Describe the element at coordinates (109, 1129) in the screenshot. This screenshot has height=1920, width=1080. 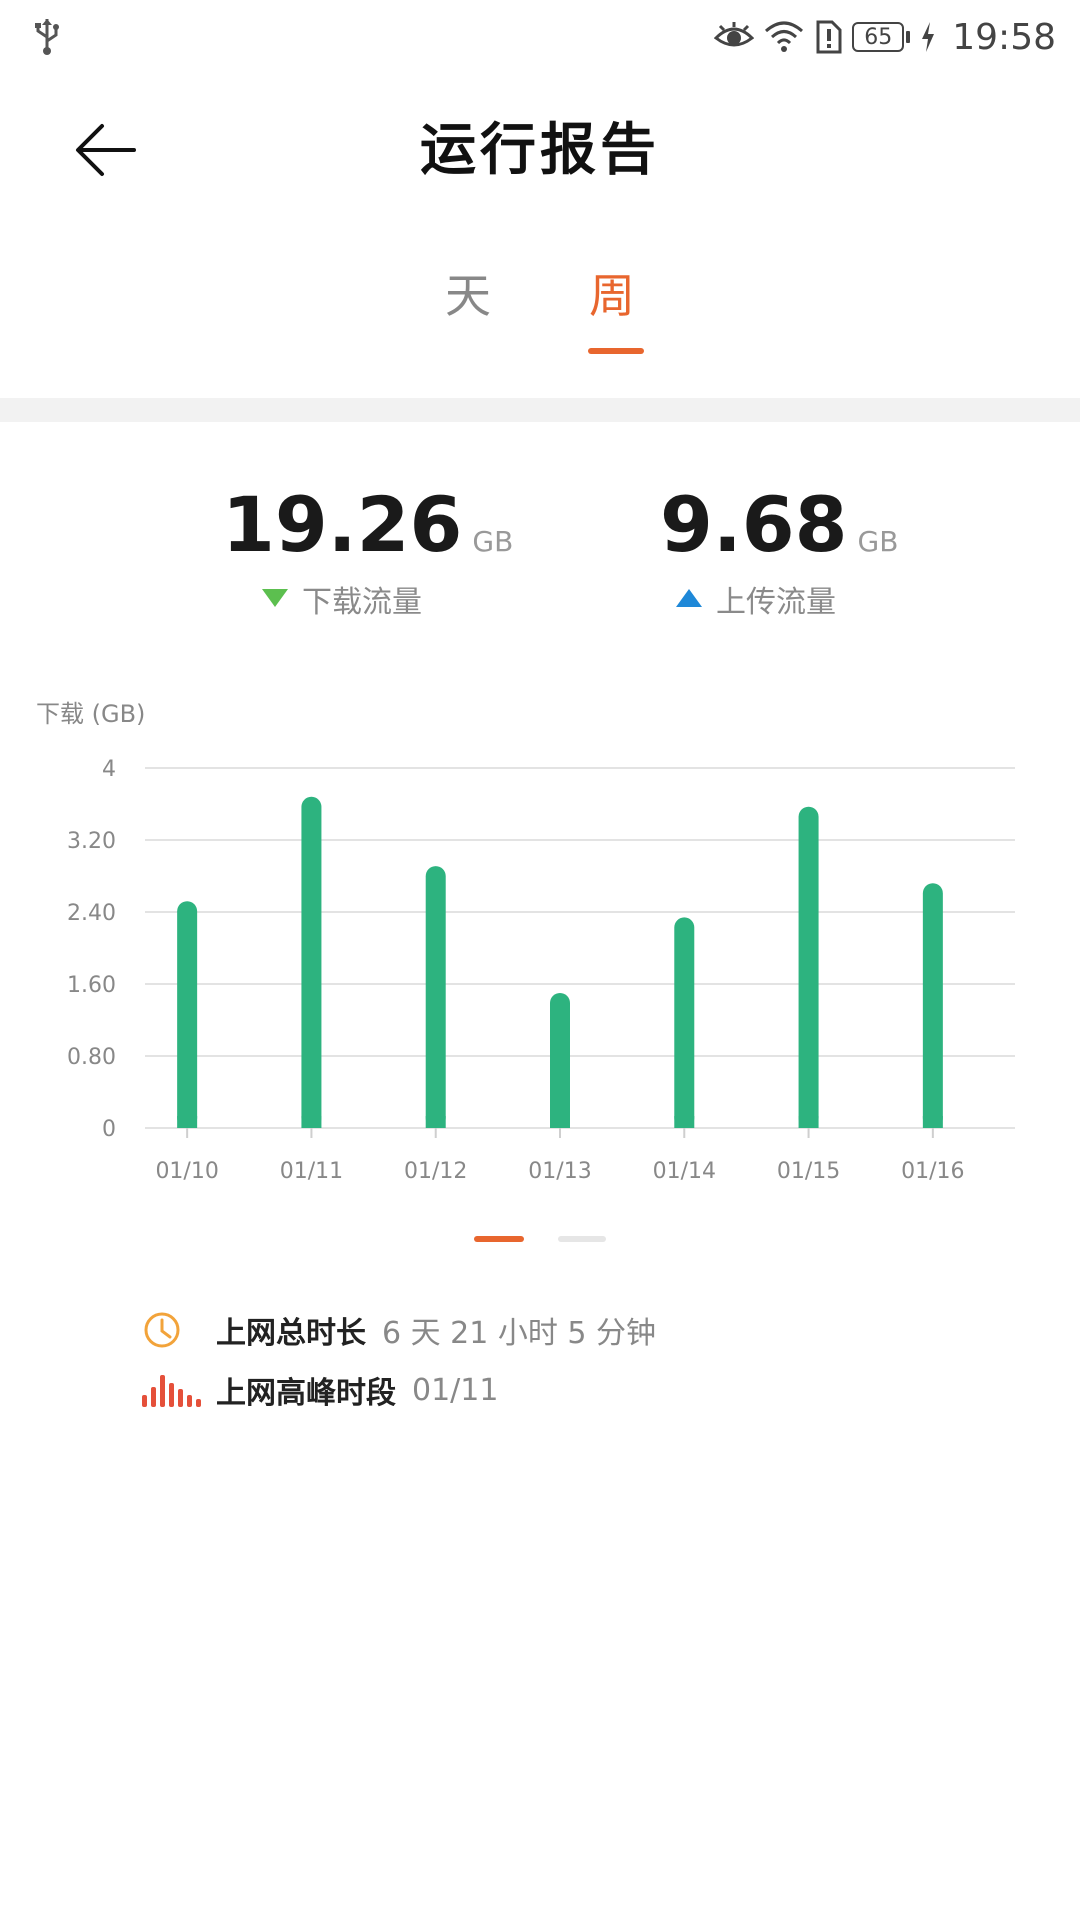
I see `y-tick-label: 0` at that location.